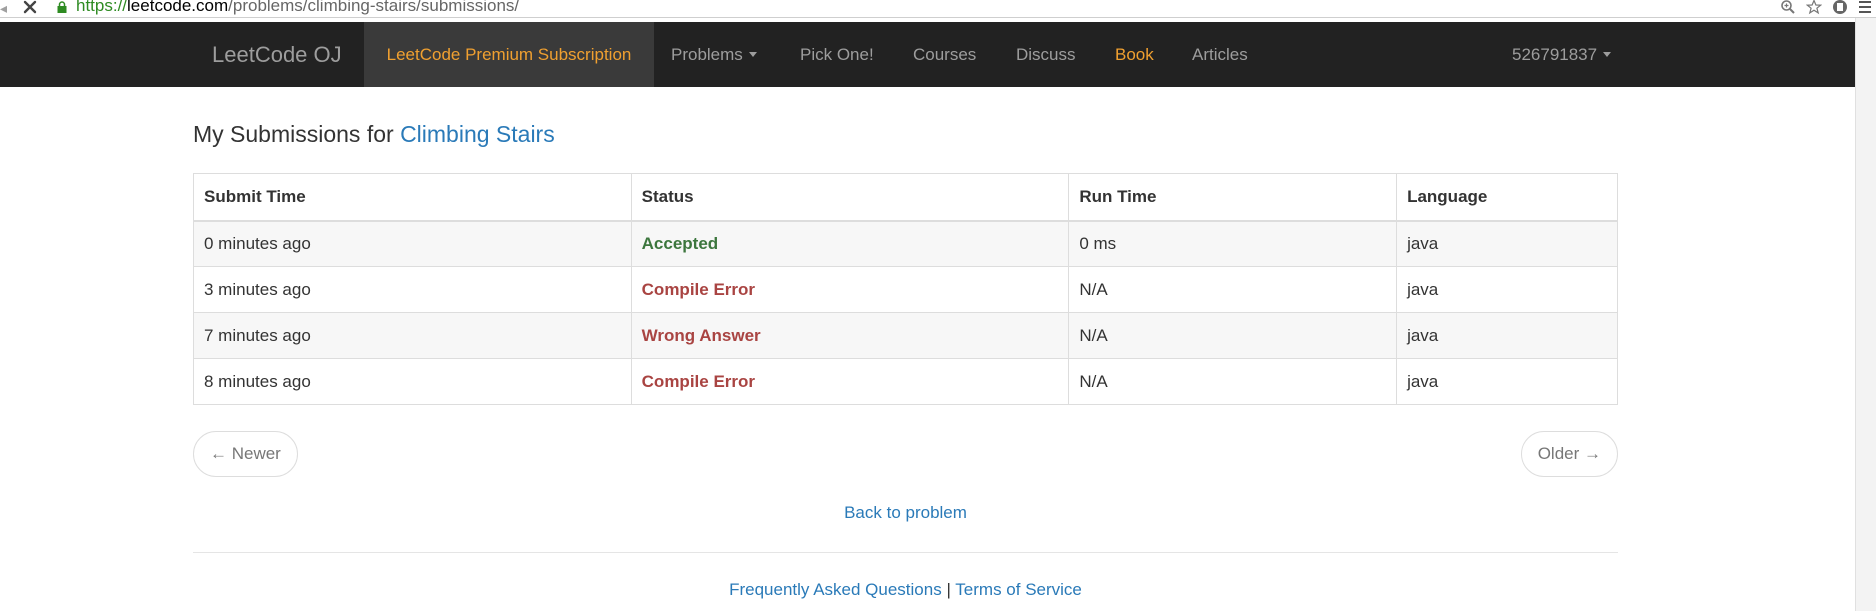 This screenshot has width=1876, height=611. I want to click on nav-articles-link: Articles, so click(1220, 54).